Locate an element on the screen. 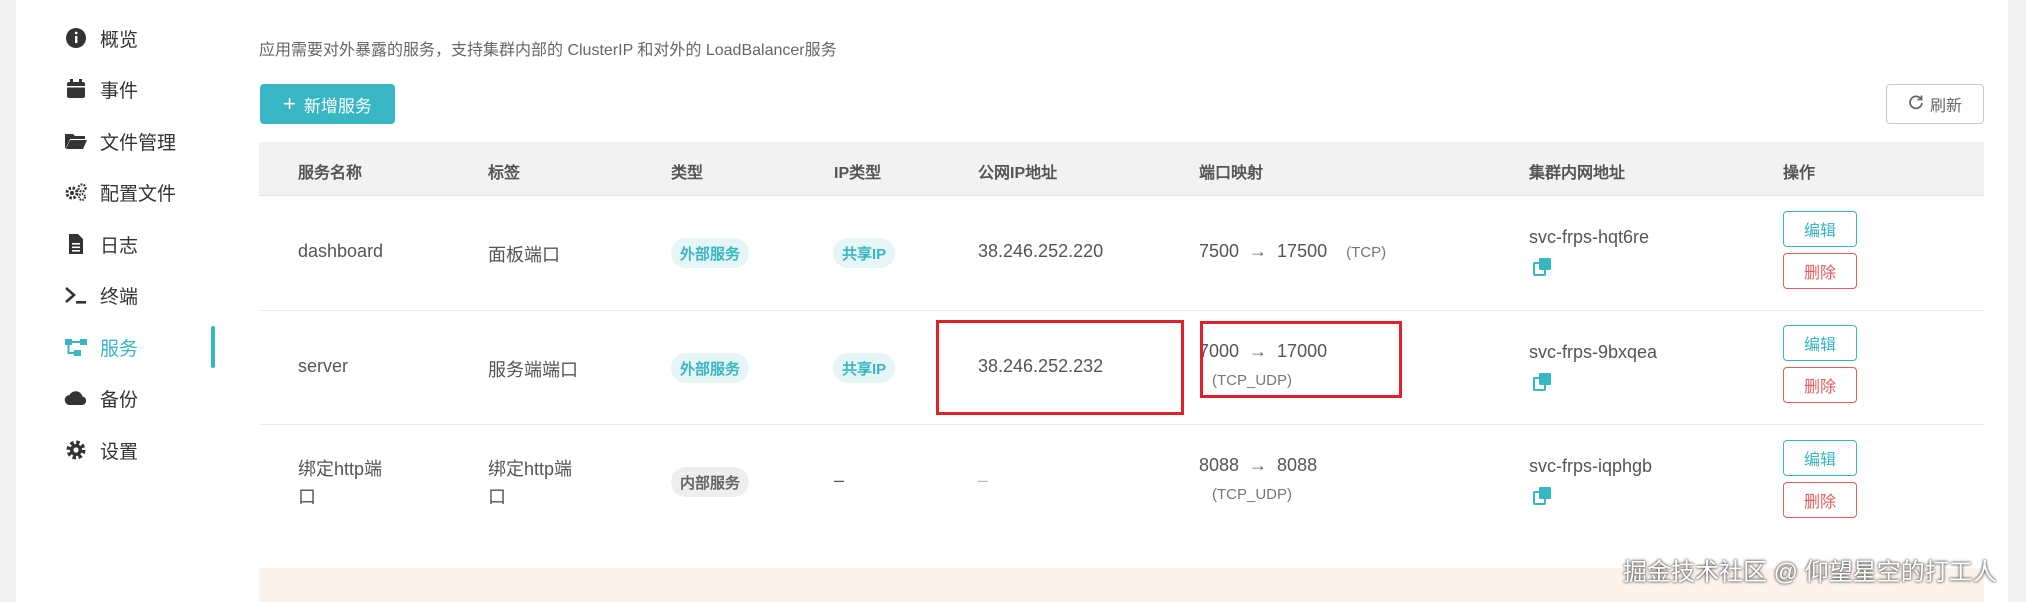 Image resolution: width=2026 pixels, height=602 pixels. refresh-icon is located at coordinates (1916, 104).